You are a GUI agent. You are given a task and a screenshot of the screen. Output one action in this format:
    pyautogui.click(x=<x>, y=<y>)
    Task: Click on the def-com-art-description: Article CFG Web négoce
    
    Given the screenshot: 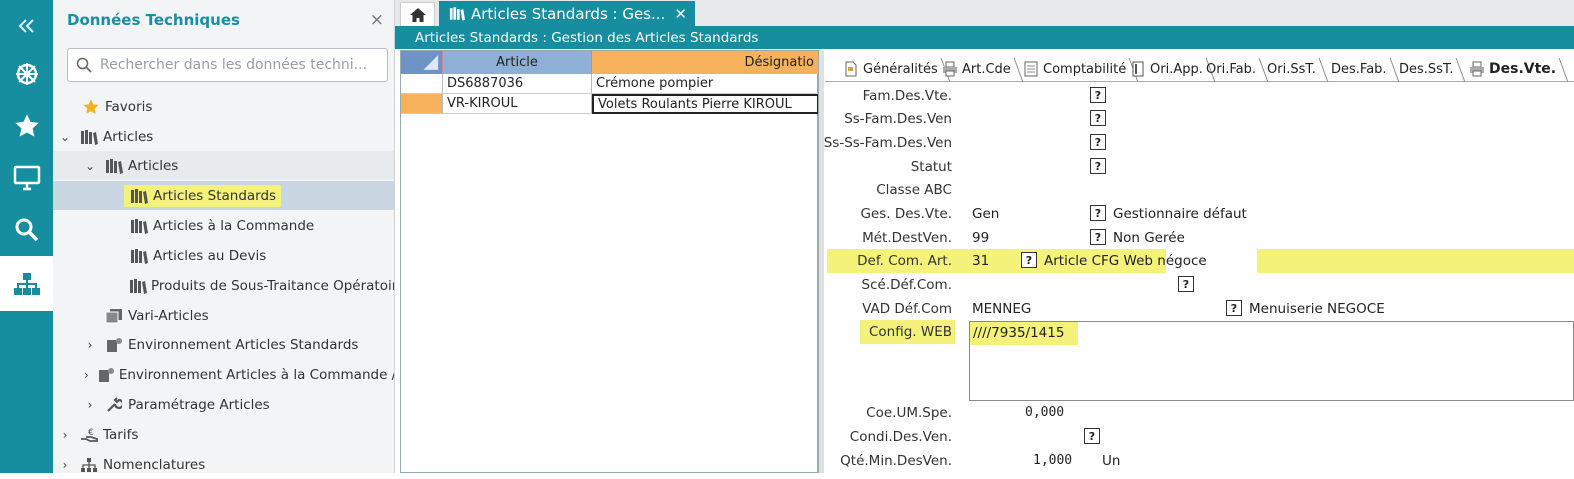 What is the action you would take?
    pyautogui.click(x=1125, y=261)
    